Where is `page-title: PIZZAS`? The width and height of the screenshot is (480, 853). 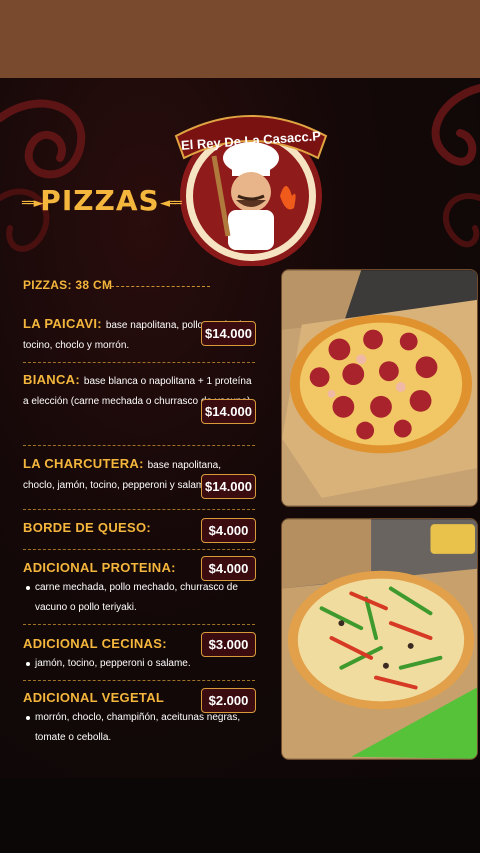 page-title: PIZZAS is located at coordinates (100, 200).